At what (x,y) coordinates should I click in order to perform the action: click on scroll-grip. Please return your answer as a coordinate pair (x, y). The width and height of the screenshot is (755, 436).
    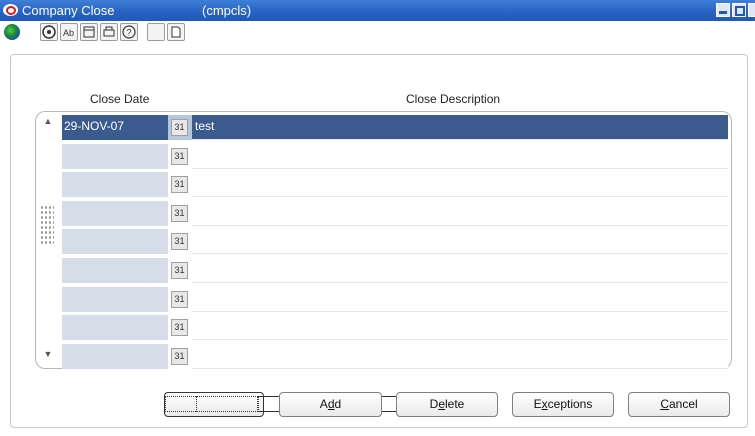
    Looking at the image, I should click on (47, 225).